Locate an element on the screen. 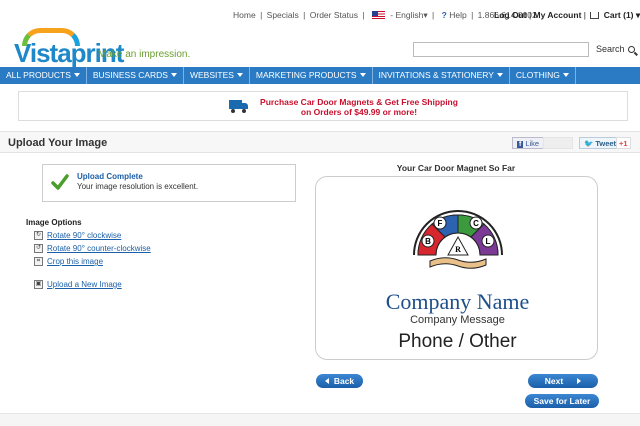 This screenshot has height=426, width=640. rotate-cw-icon: ↻ is located at coordinates (38, 235).